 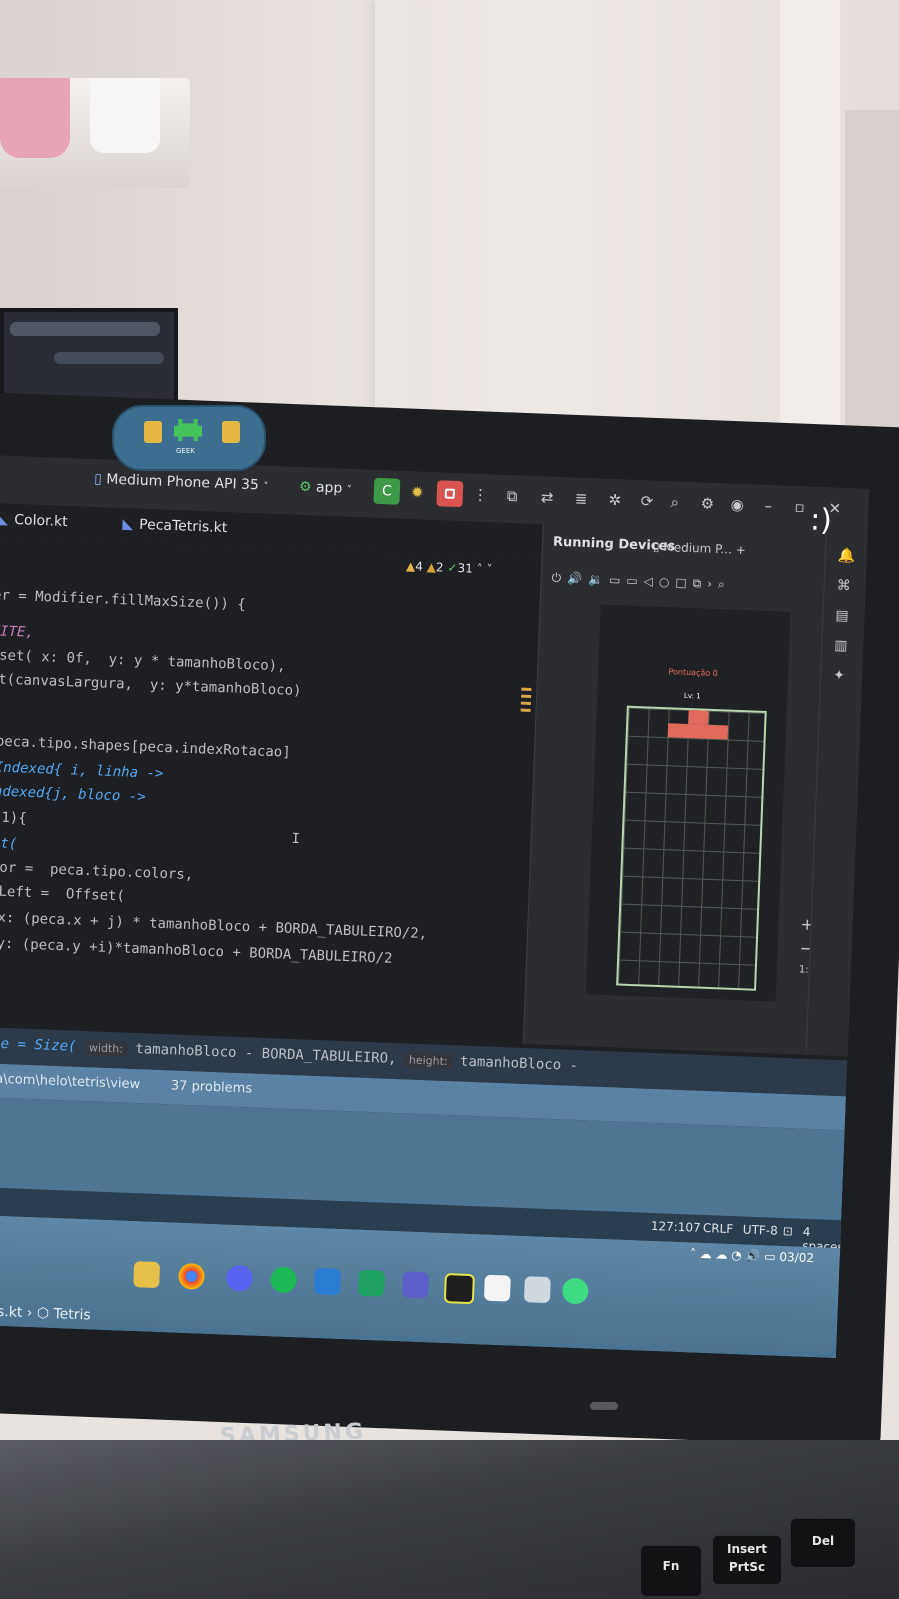 I want to click on notifications-icon: 🔔, so click(x=846, y=556).